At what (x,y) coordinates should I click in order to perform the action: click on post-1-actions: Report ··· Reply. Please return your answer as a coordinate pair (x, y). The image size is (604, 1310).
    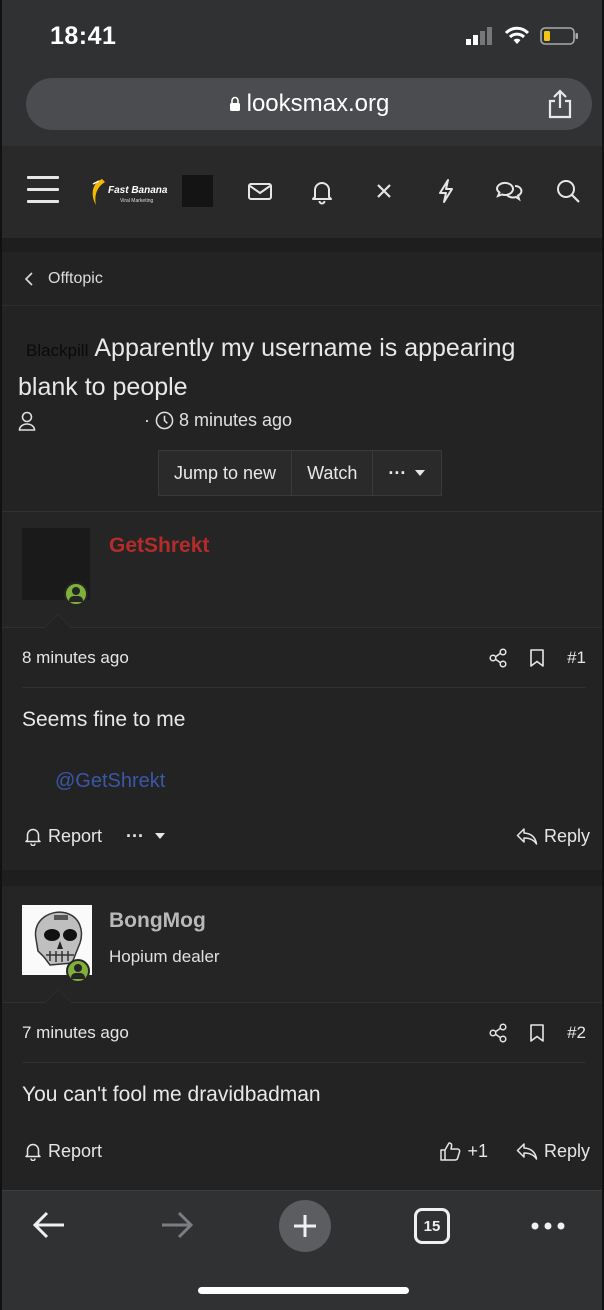
    Looking at the image, I should click on (307, 836).